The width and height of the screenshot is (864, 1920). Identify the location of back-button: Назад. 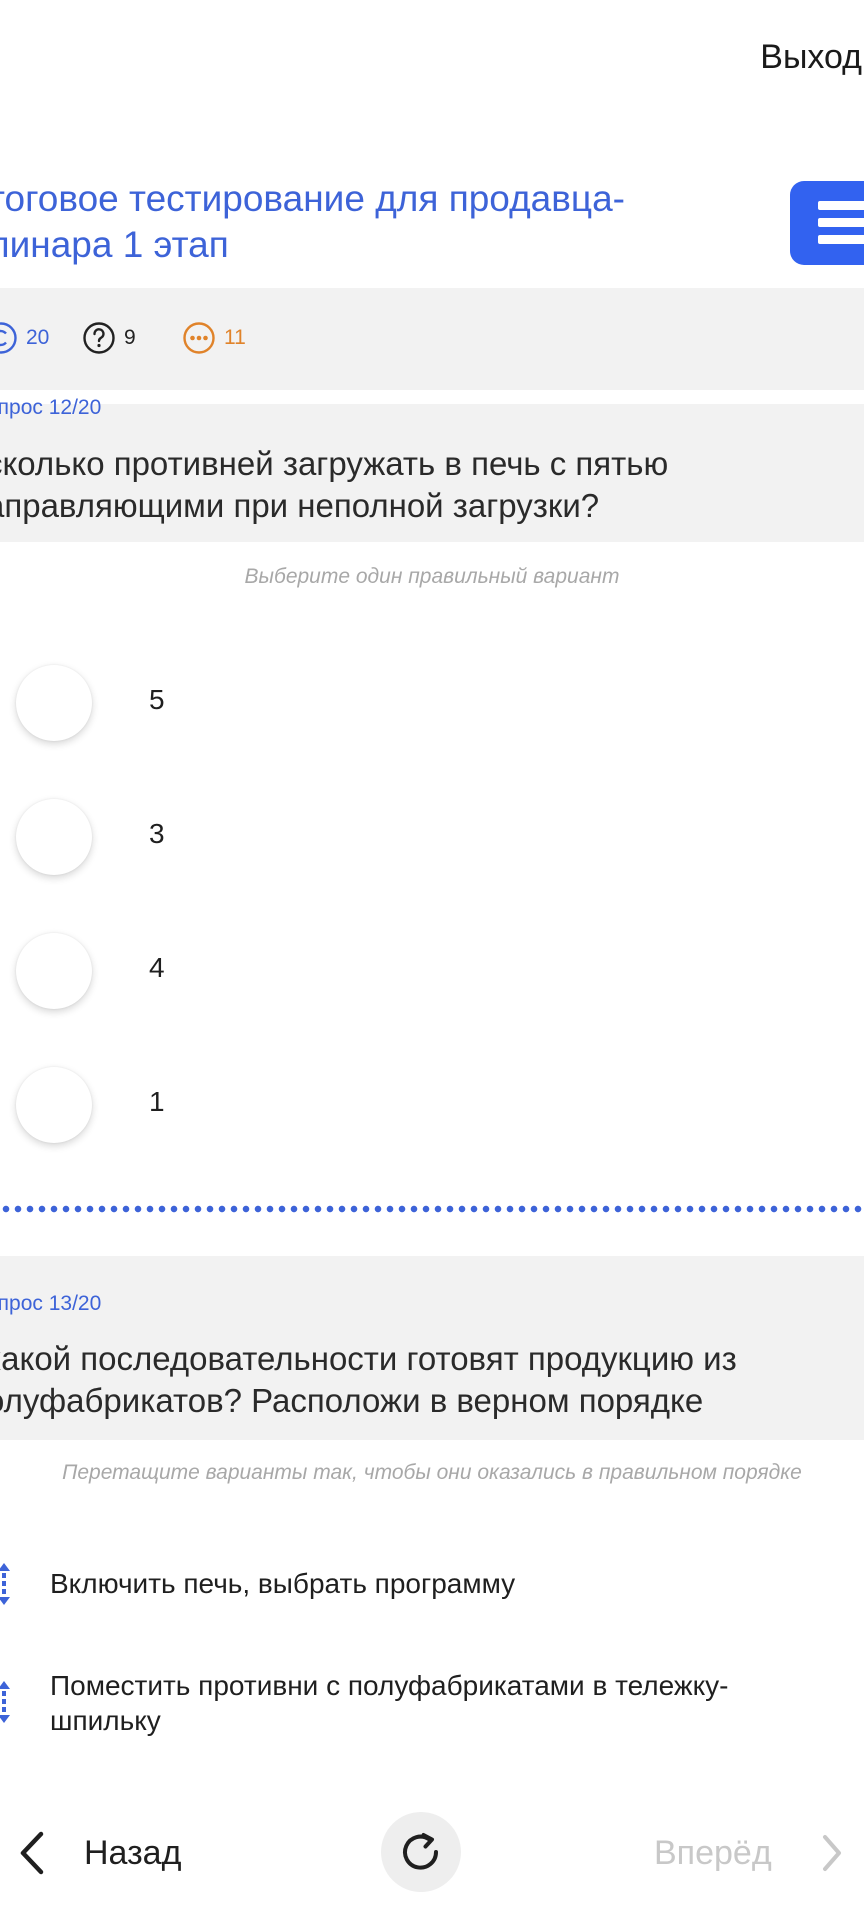
(98, 1853).